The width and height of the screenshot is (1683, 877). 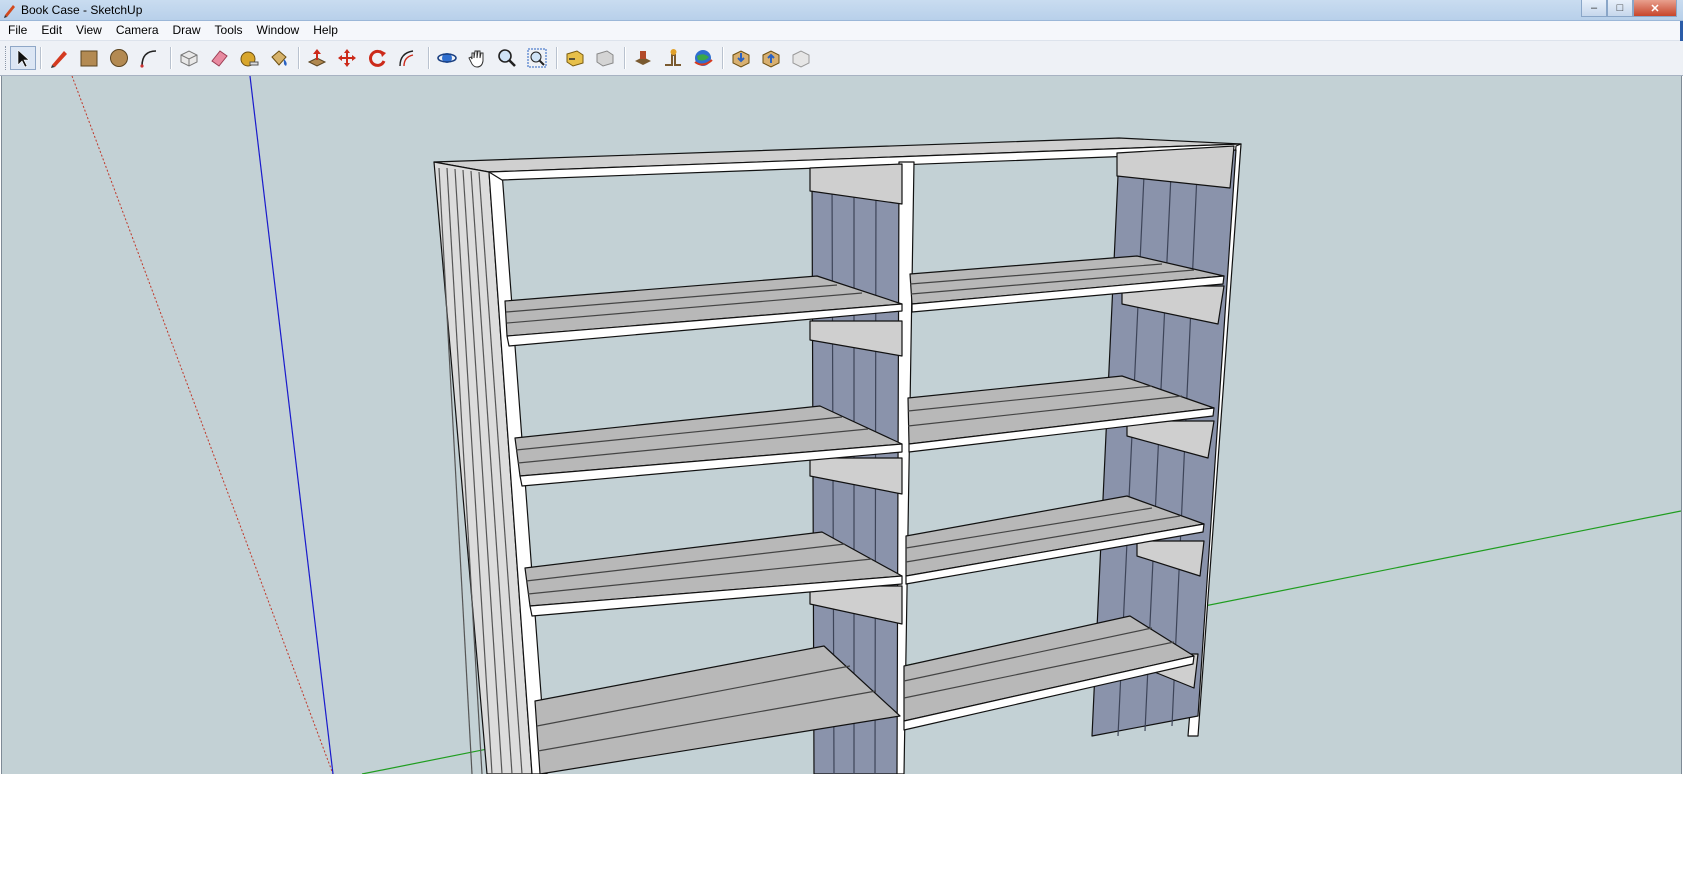 I want to click on component-icon, so click(x=189, y=58).